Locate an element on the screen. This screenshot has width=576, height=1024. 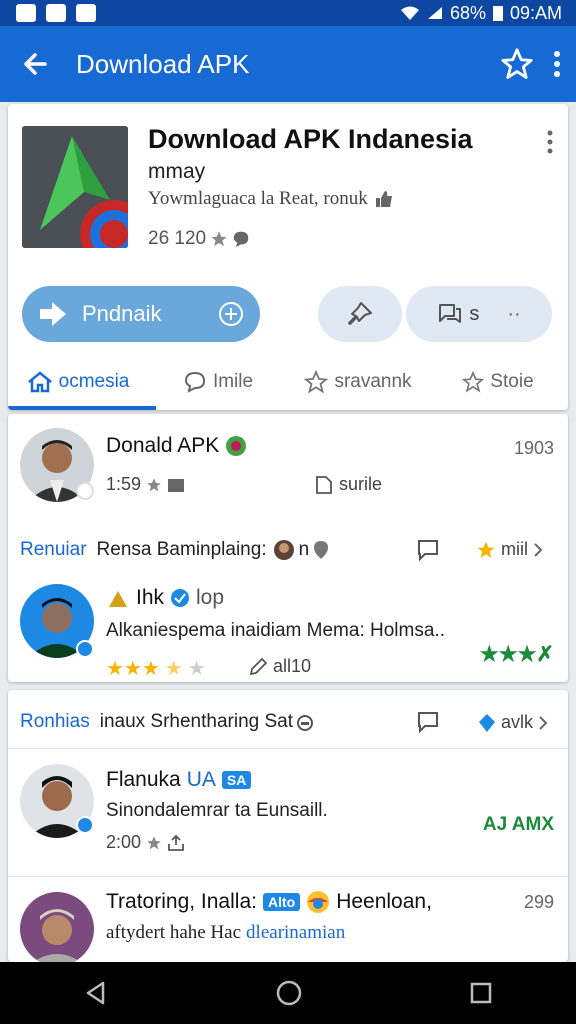
section-right: avlk is located at coordinates (513, 722).